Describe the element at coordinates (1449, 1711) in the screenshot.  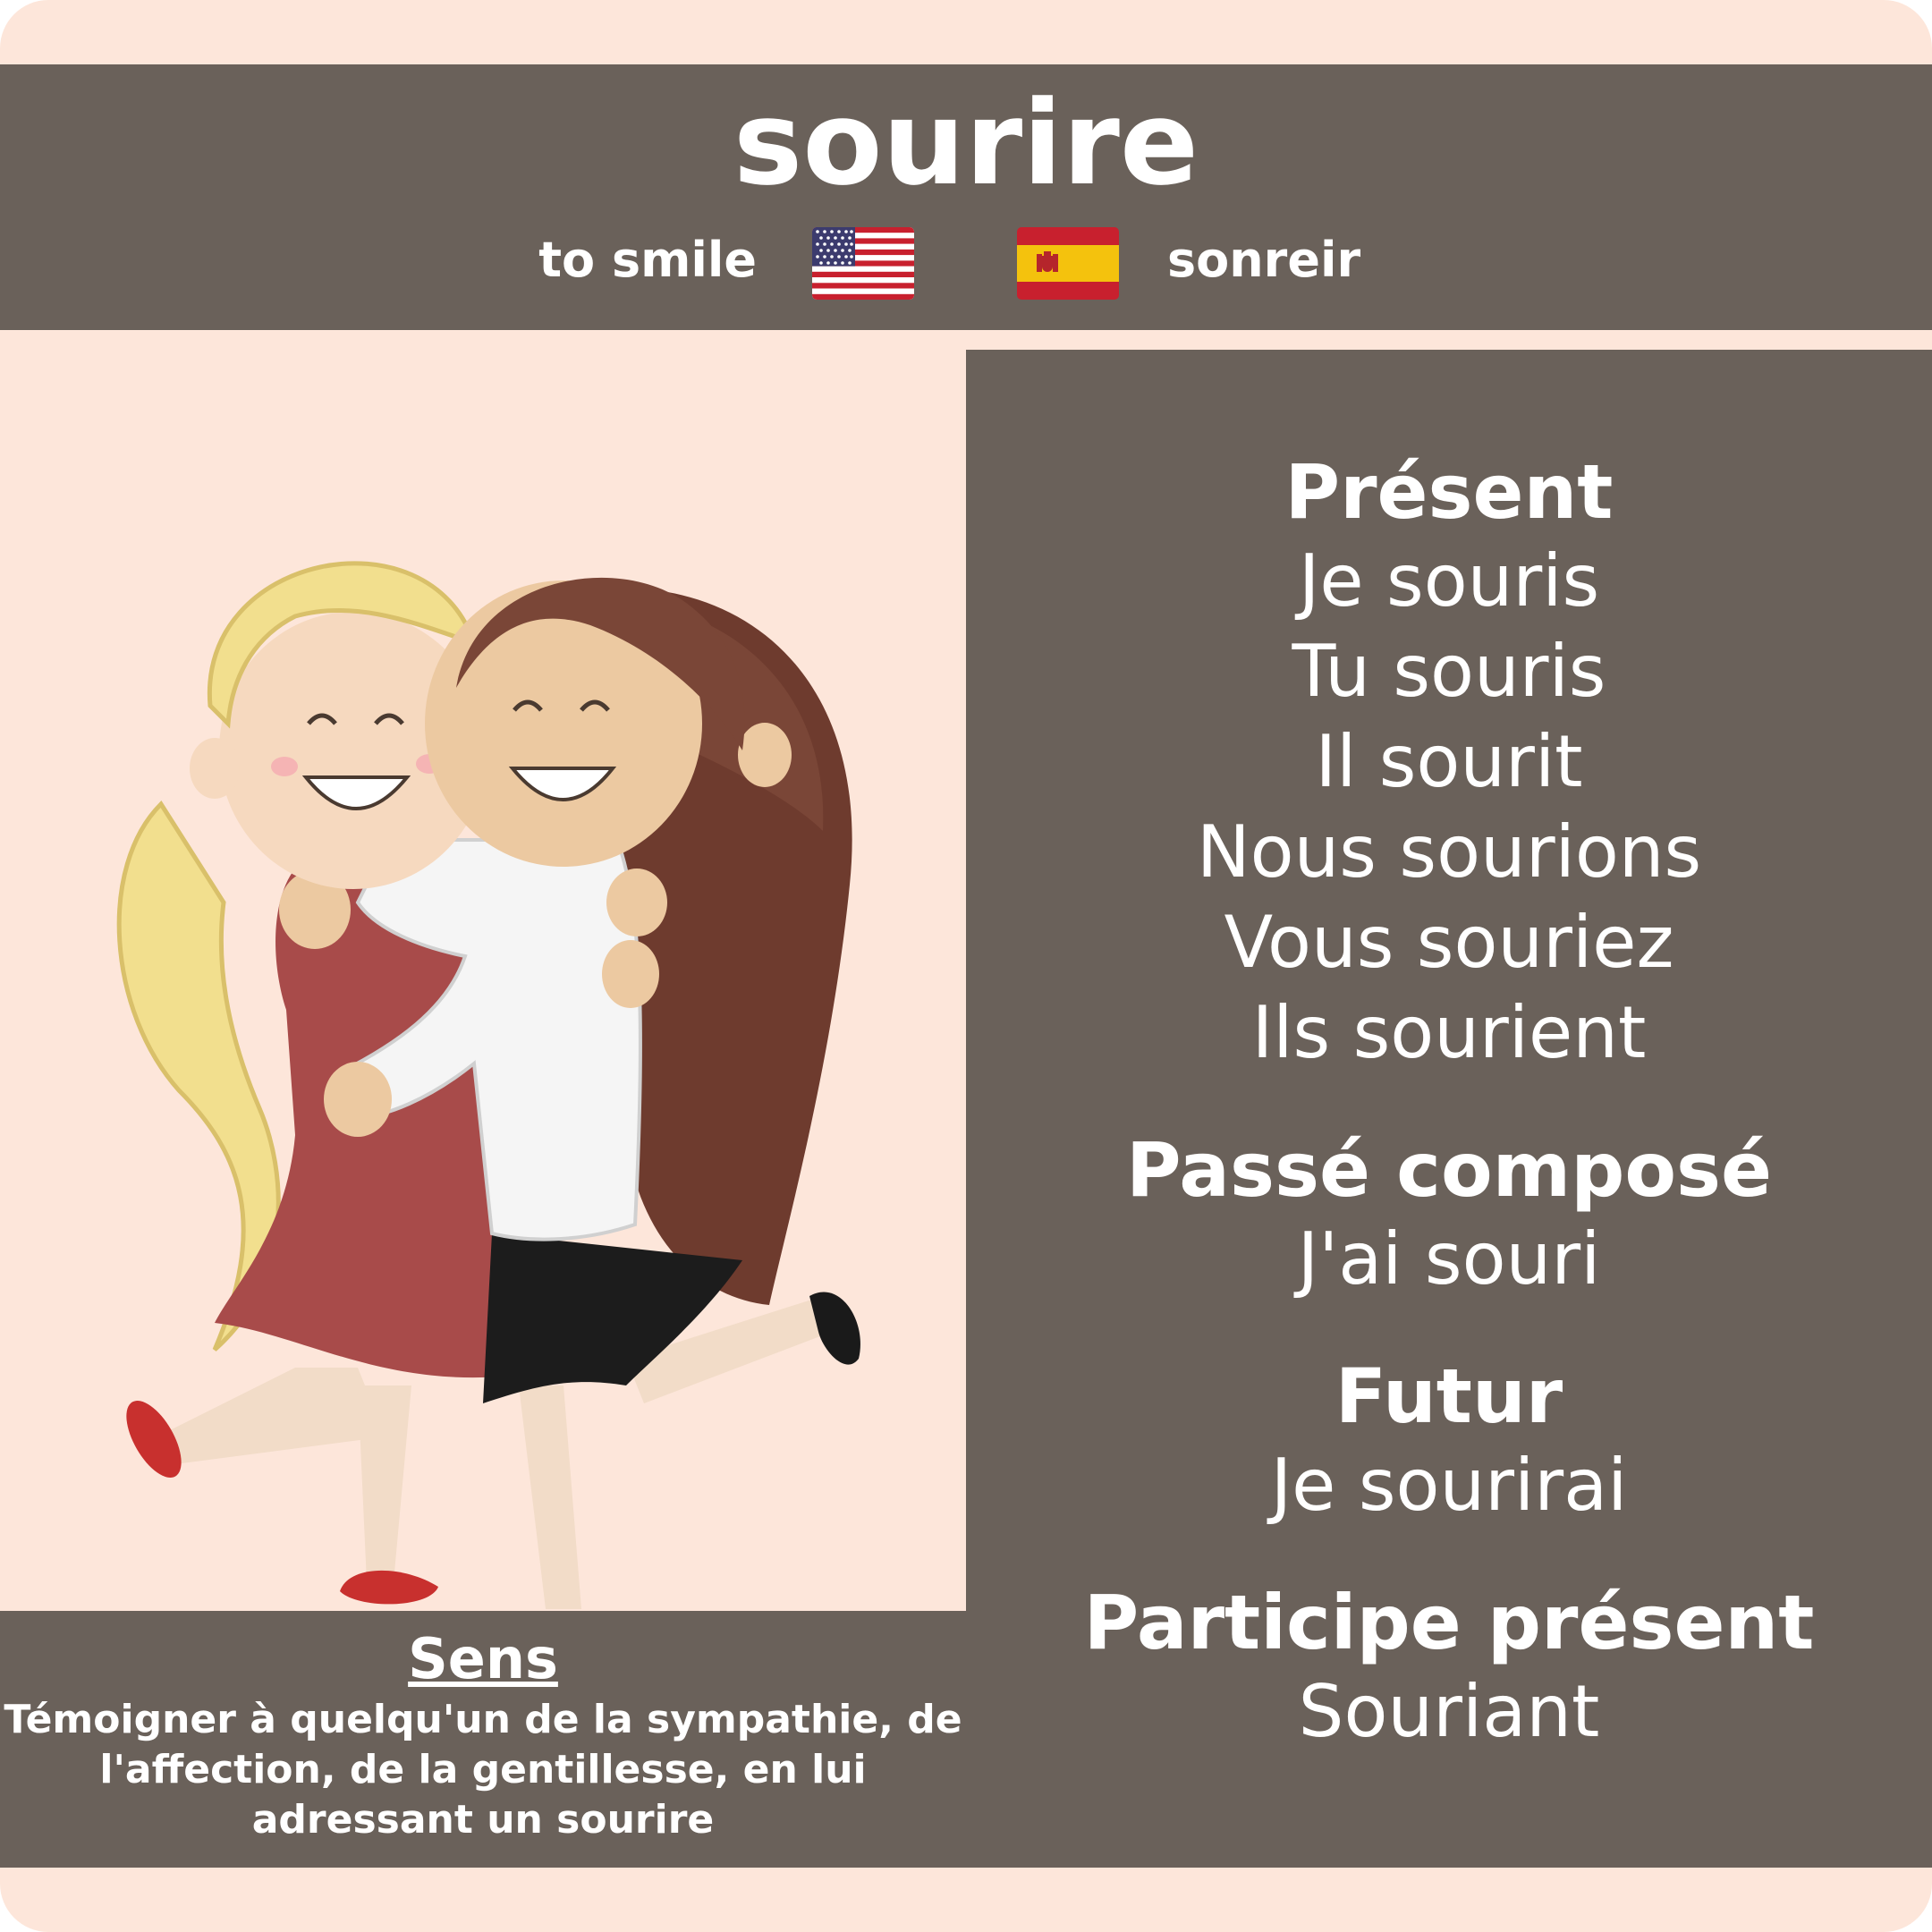
I see `participe-present-form: Souriant` at that location.